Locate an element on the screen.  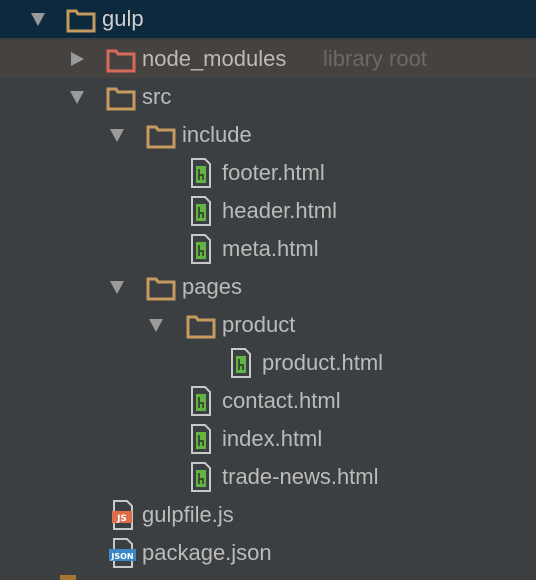
tree-row-footer-html: footer.html is located at coordinates (268, 173).